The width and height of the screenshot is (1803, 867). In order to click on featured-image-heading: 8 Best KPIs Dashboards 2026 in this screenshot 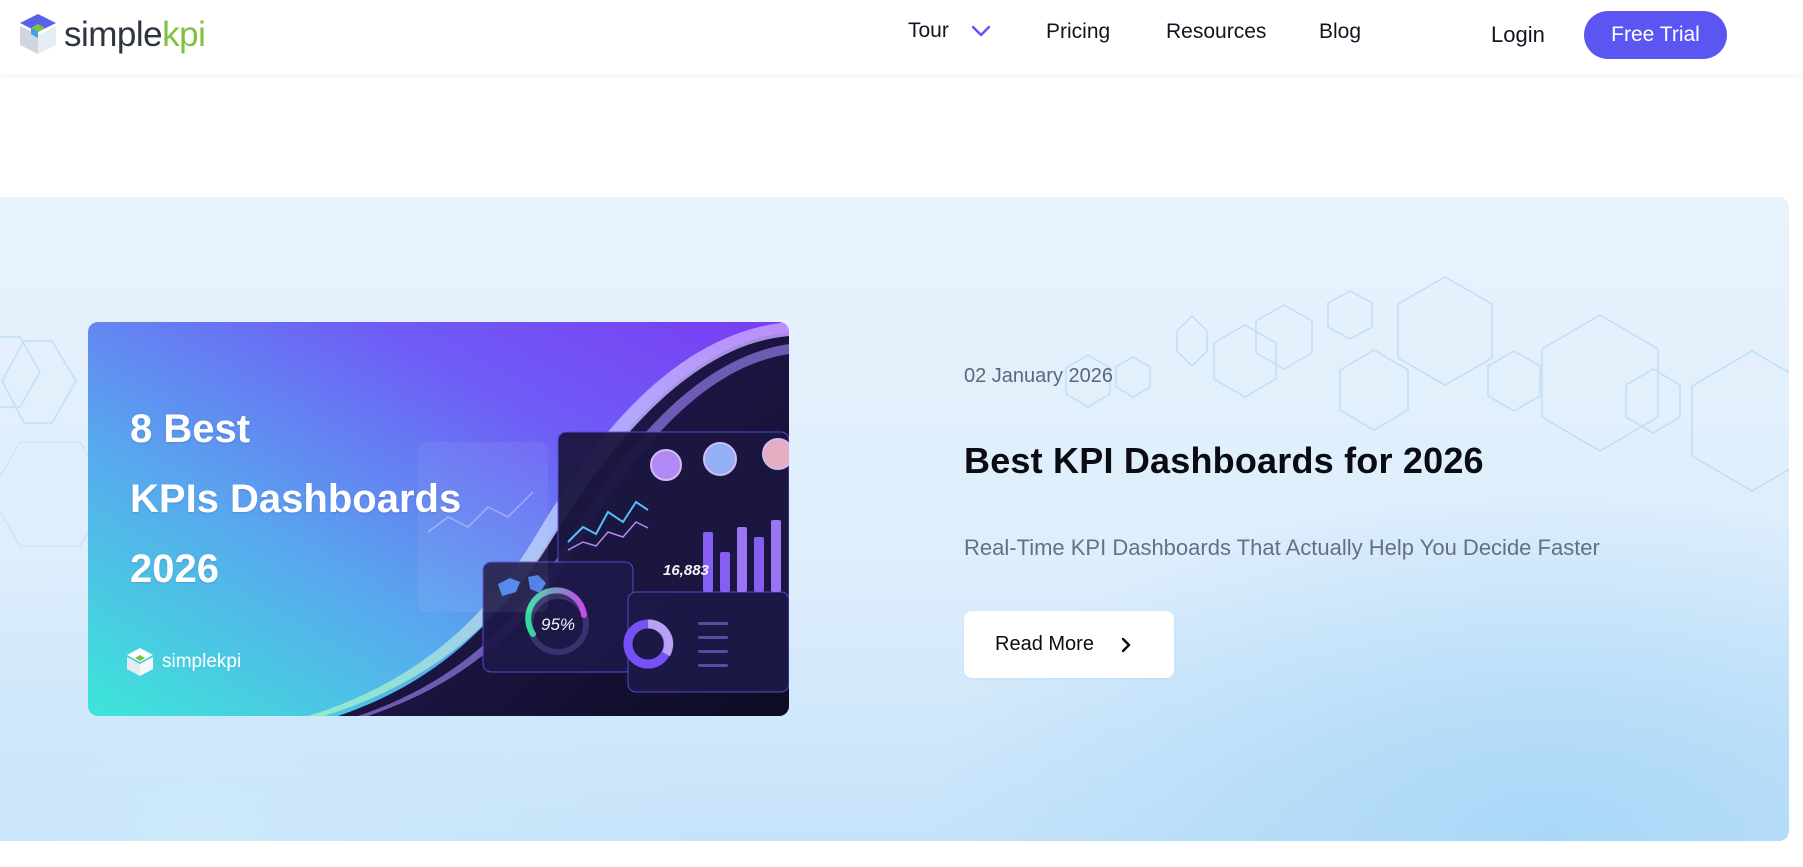, I will do `click(296, 499)`.